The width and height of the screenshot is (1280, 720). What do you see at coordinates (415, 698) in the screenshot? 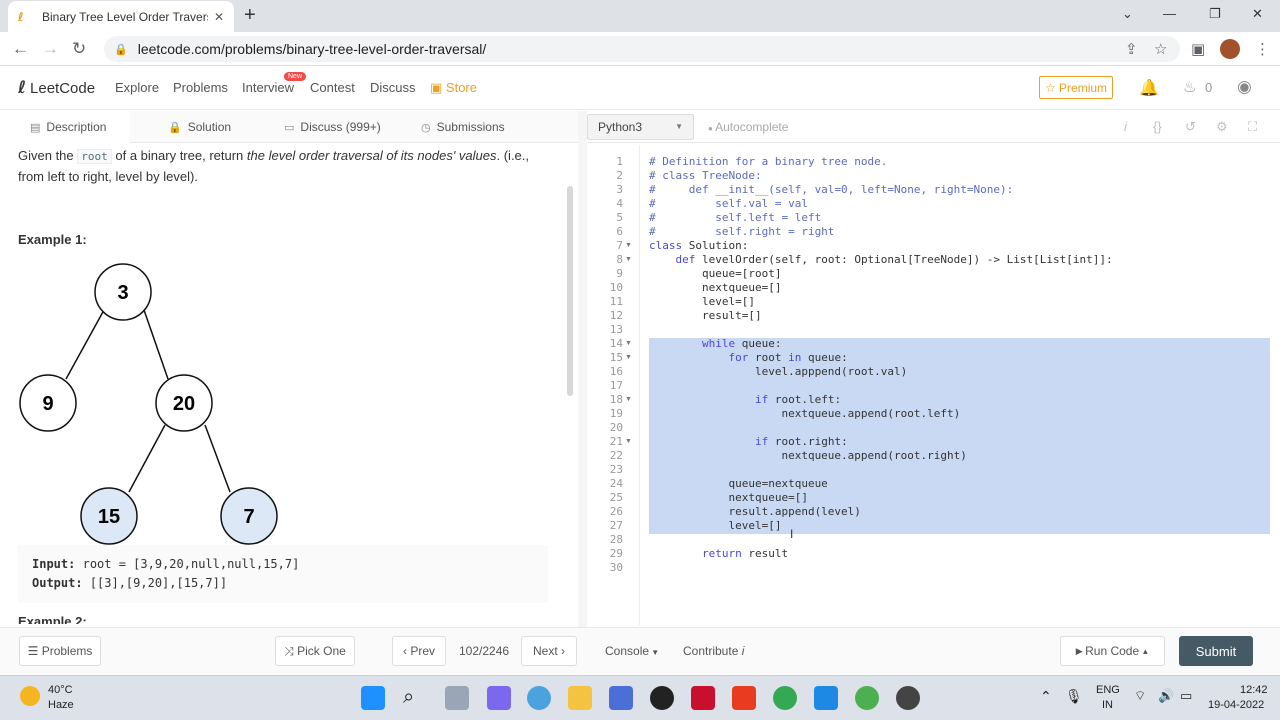
I see `search-icon: ⌕` at bounding box center [415, 698].